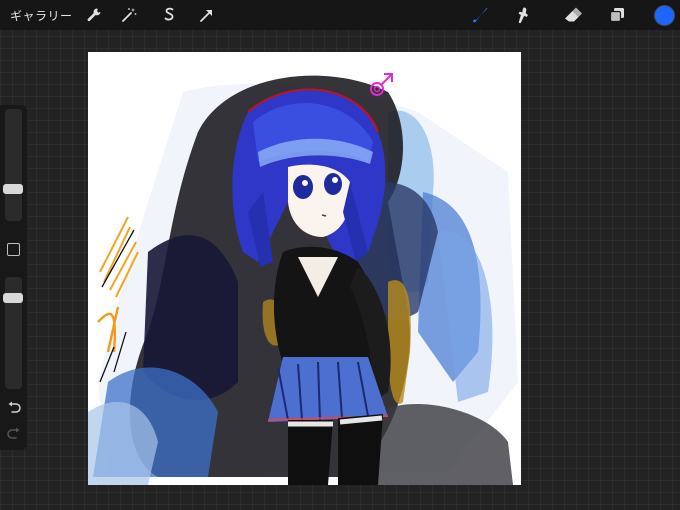 Image resolution: width=680 pixels, height=510 pixels. I want to click on brush-size-slider-thumb, so click(13, 189).